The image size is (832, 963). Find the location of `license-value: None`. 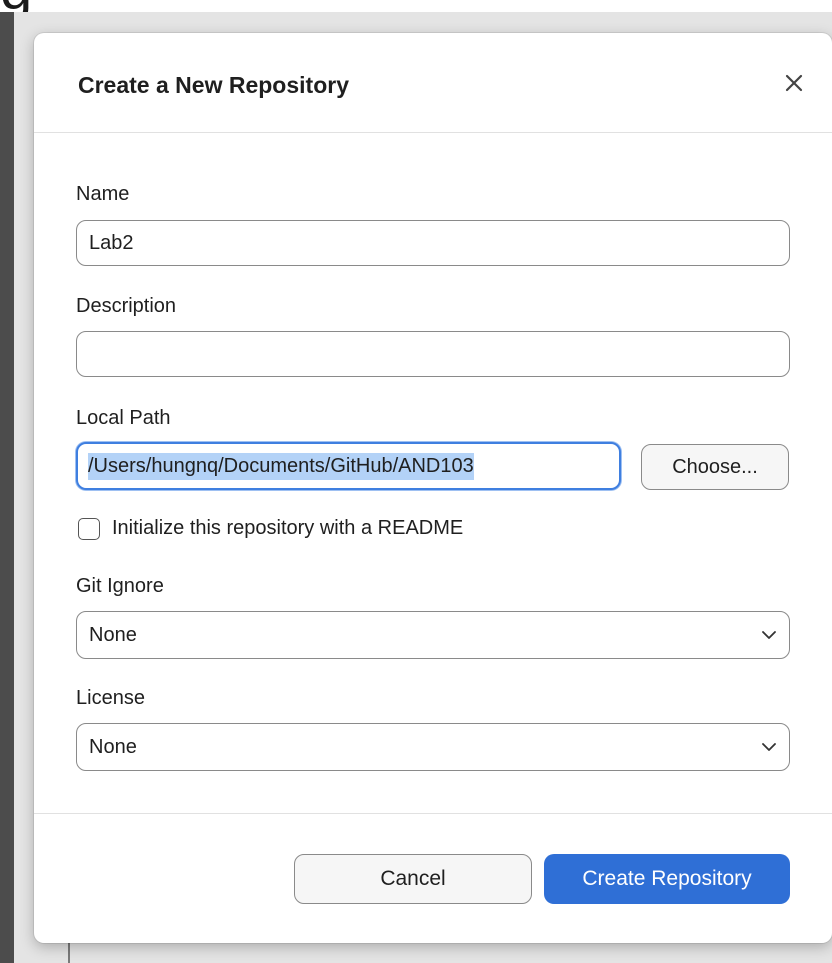

license-value: None is located at coordinates (113, 746).